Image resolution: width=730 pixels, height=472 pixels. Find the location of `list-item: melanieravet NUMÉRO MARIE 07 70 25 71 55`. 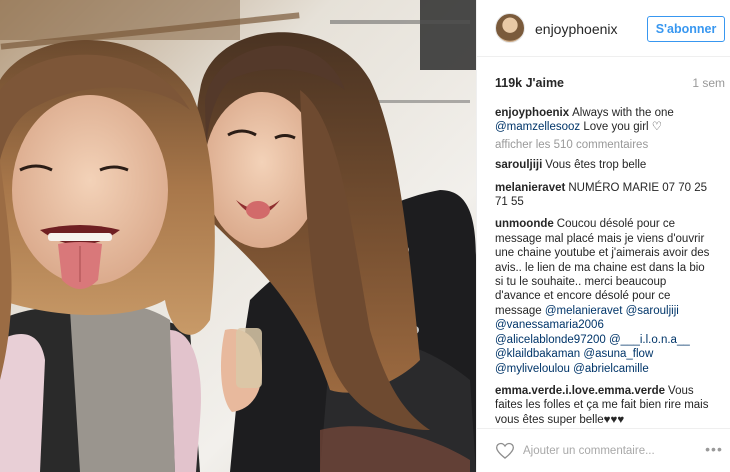

list-item: melanieravet NUMÉRO MARIE 07 70 25 71 55 is located at coordinates (605, 195).